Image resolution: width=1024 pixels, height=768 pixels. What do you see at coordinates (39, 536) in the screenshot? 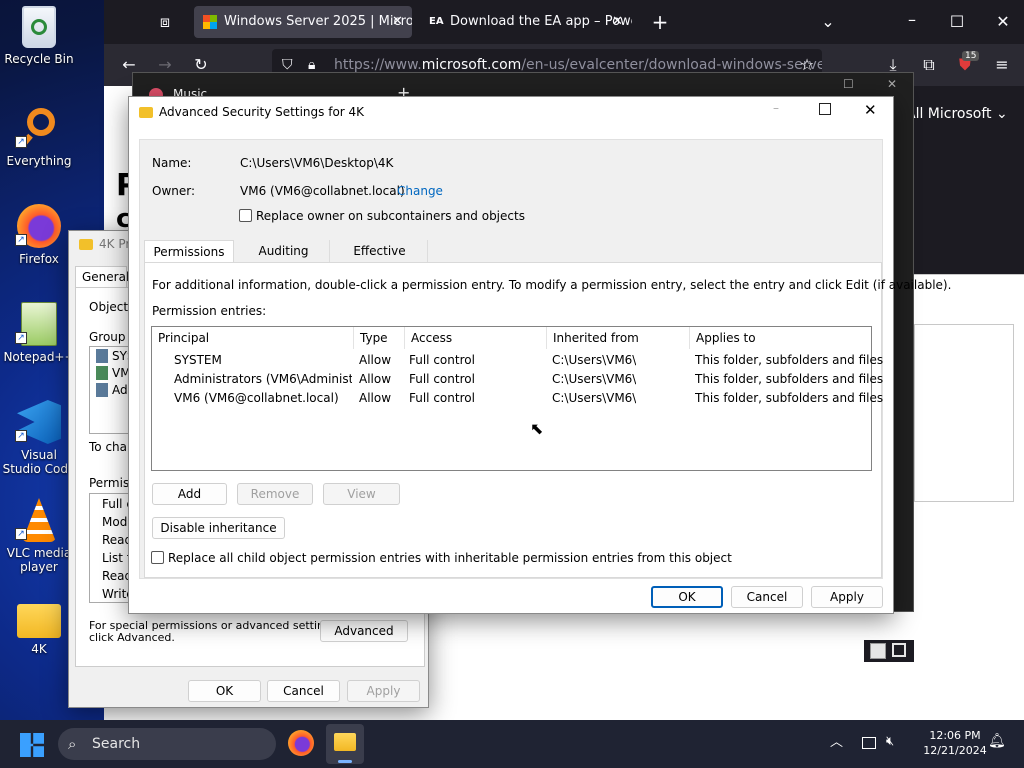
I see `desktop-icon-vlc: ↗ VLC media player` at bounding box center [39, 536].